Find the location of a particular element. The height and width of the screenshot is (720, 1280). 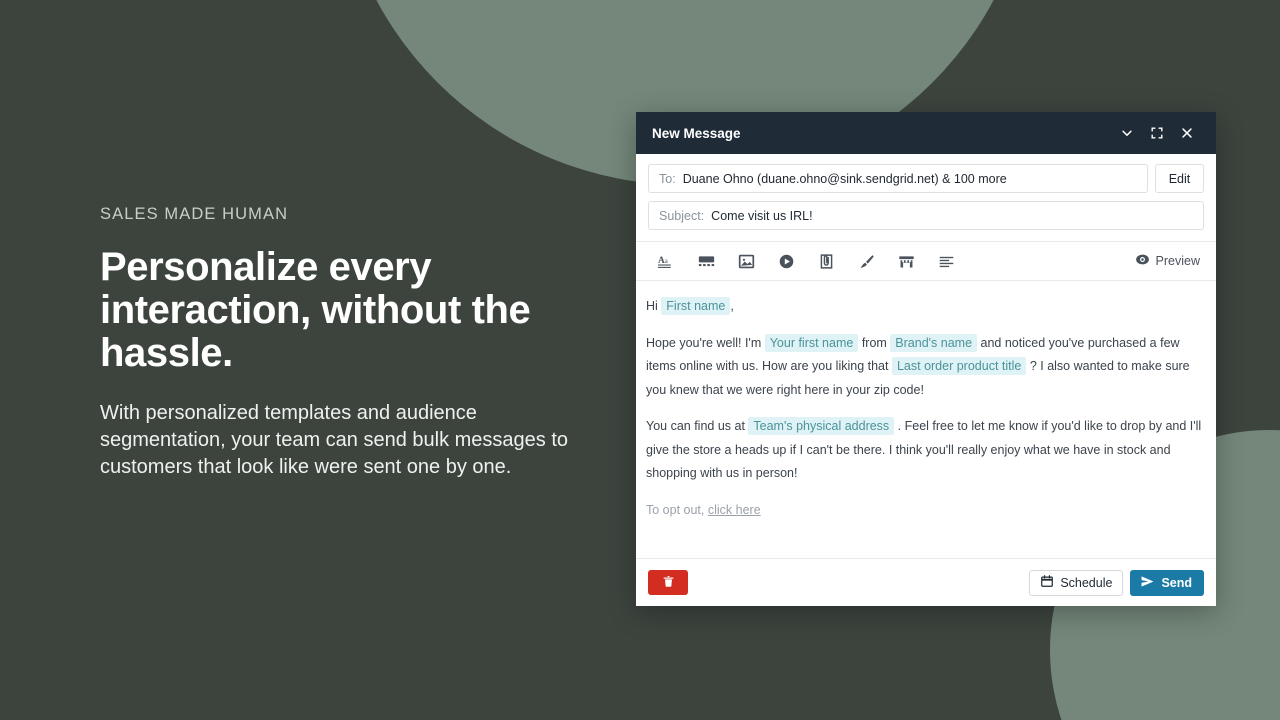

schedule-button: Schedule is located at coordinates (1076, 582).